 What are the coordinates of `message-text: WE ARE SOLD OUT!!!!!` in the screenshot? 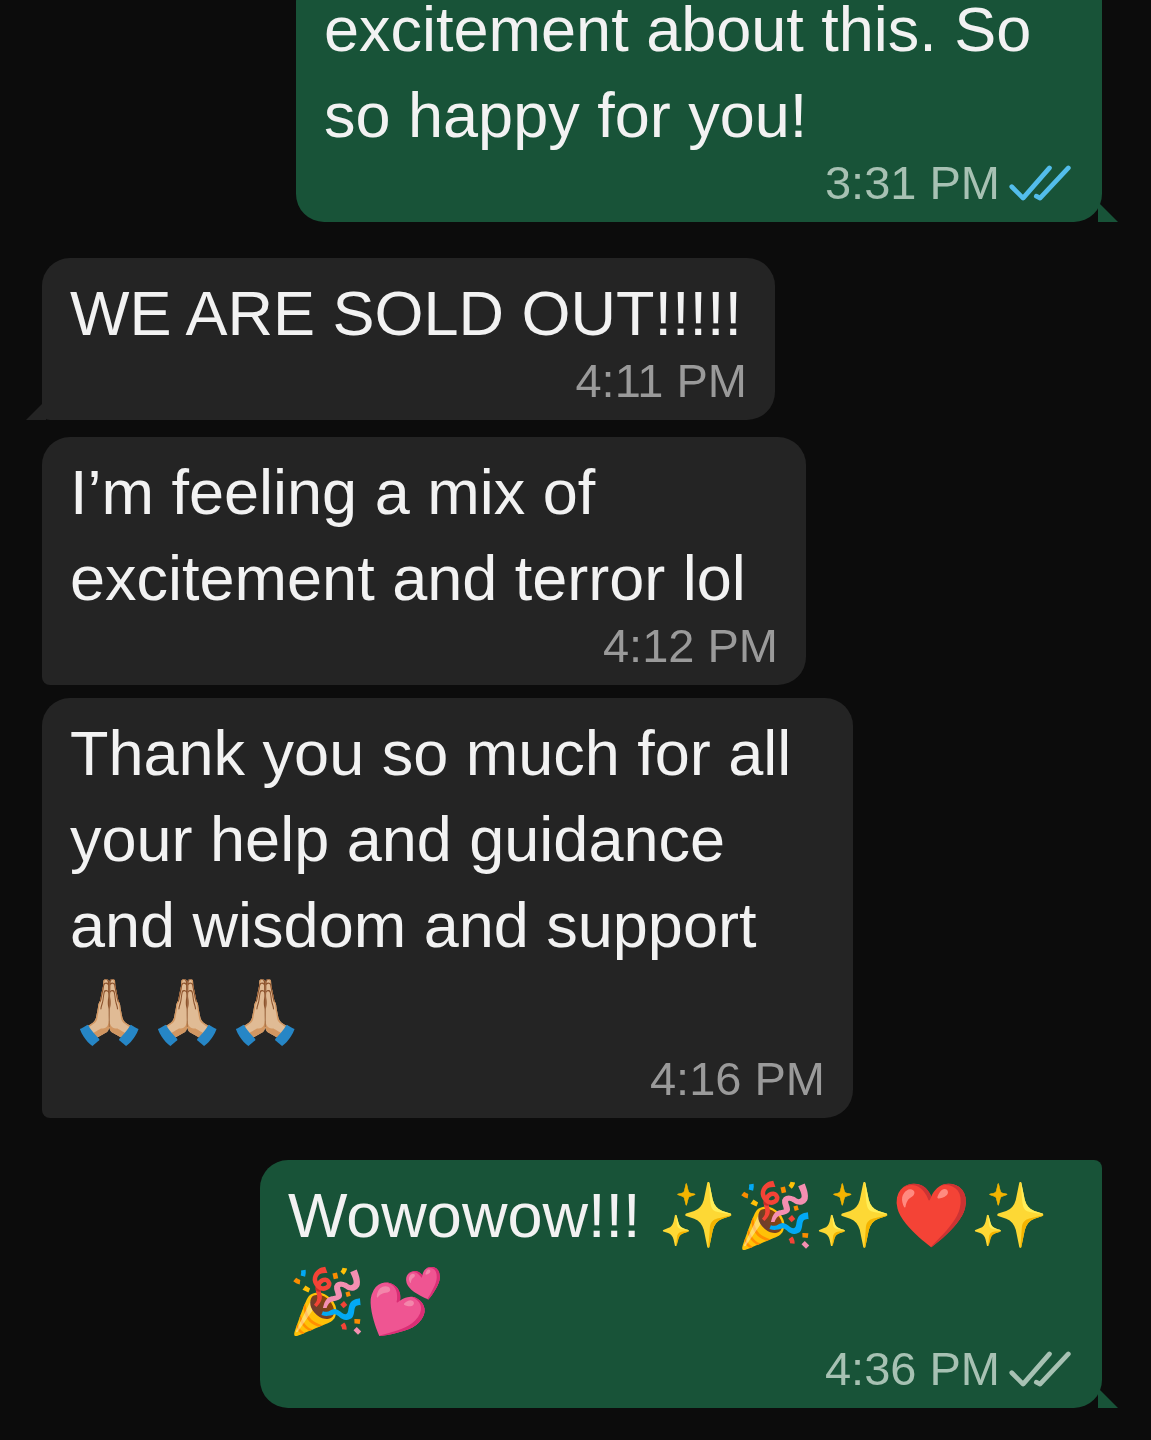 It's located at (407, 313).